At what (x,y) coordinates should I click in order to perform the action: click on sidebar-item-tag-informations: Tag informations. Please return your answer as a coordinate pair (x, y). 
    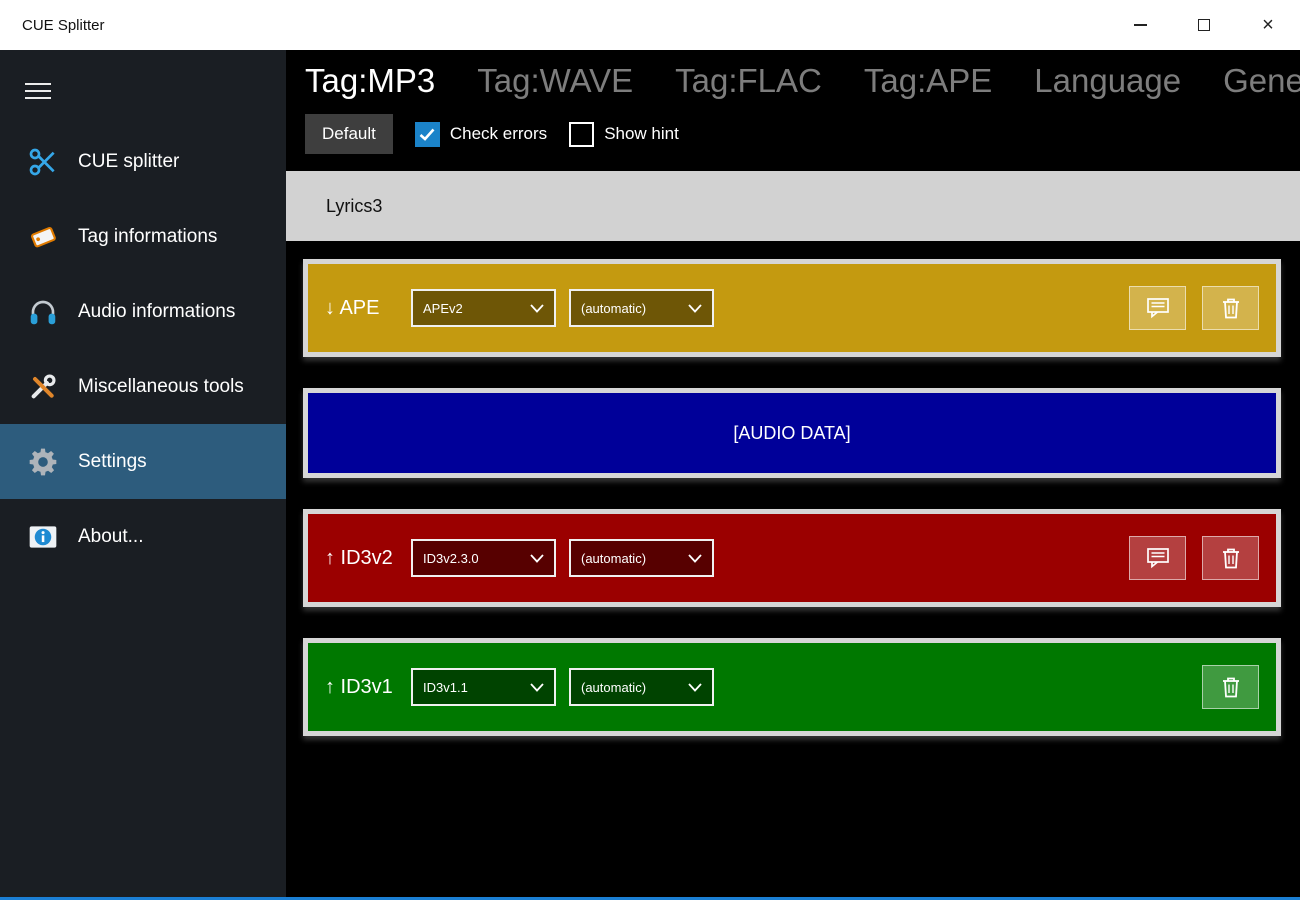
    Looking at the image, I should click on (143, 236).